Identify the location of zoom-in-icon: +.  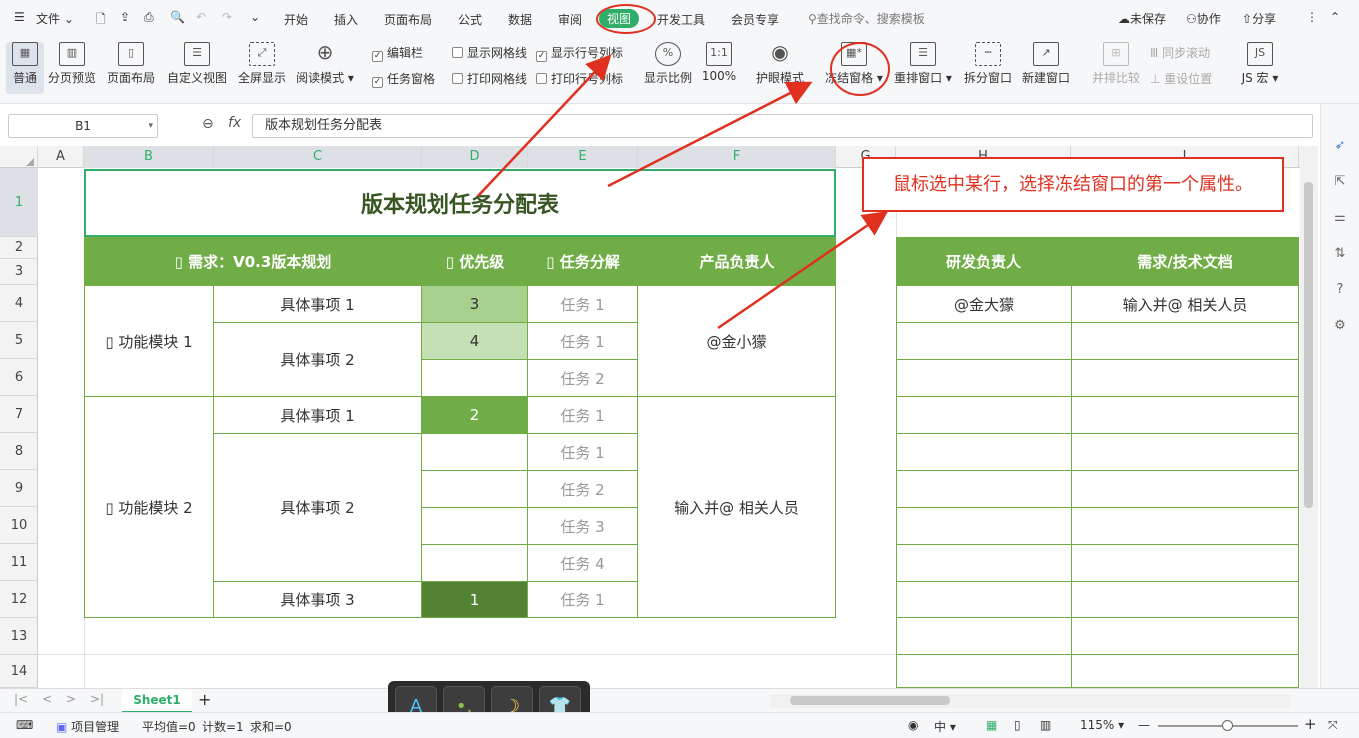
(1310, 724).